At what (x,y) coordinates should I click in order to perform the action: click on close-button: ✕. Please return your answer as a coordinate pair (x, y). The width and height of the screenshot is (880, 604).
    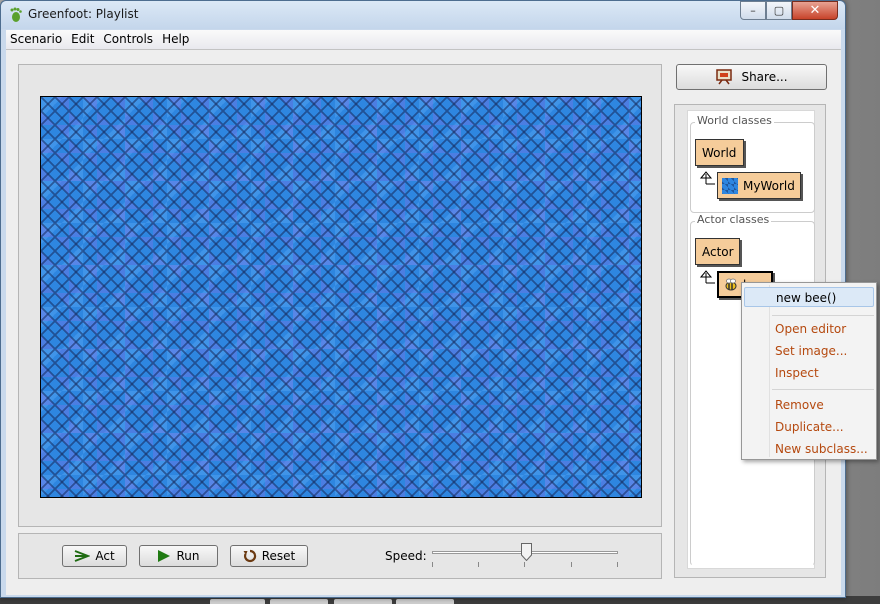
    Looking at the image, I should click on (815, 10).